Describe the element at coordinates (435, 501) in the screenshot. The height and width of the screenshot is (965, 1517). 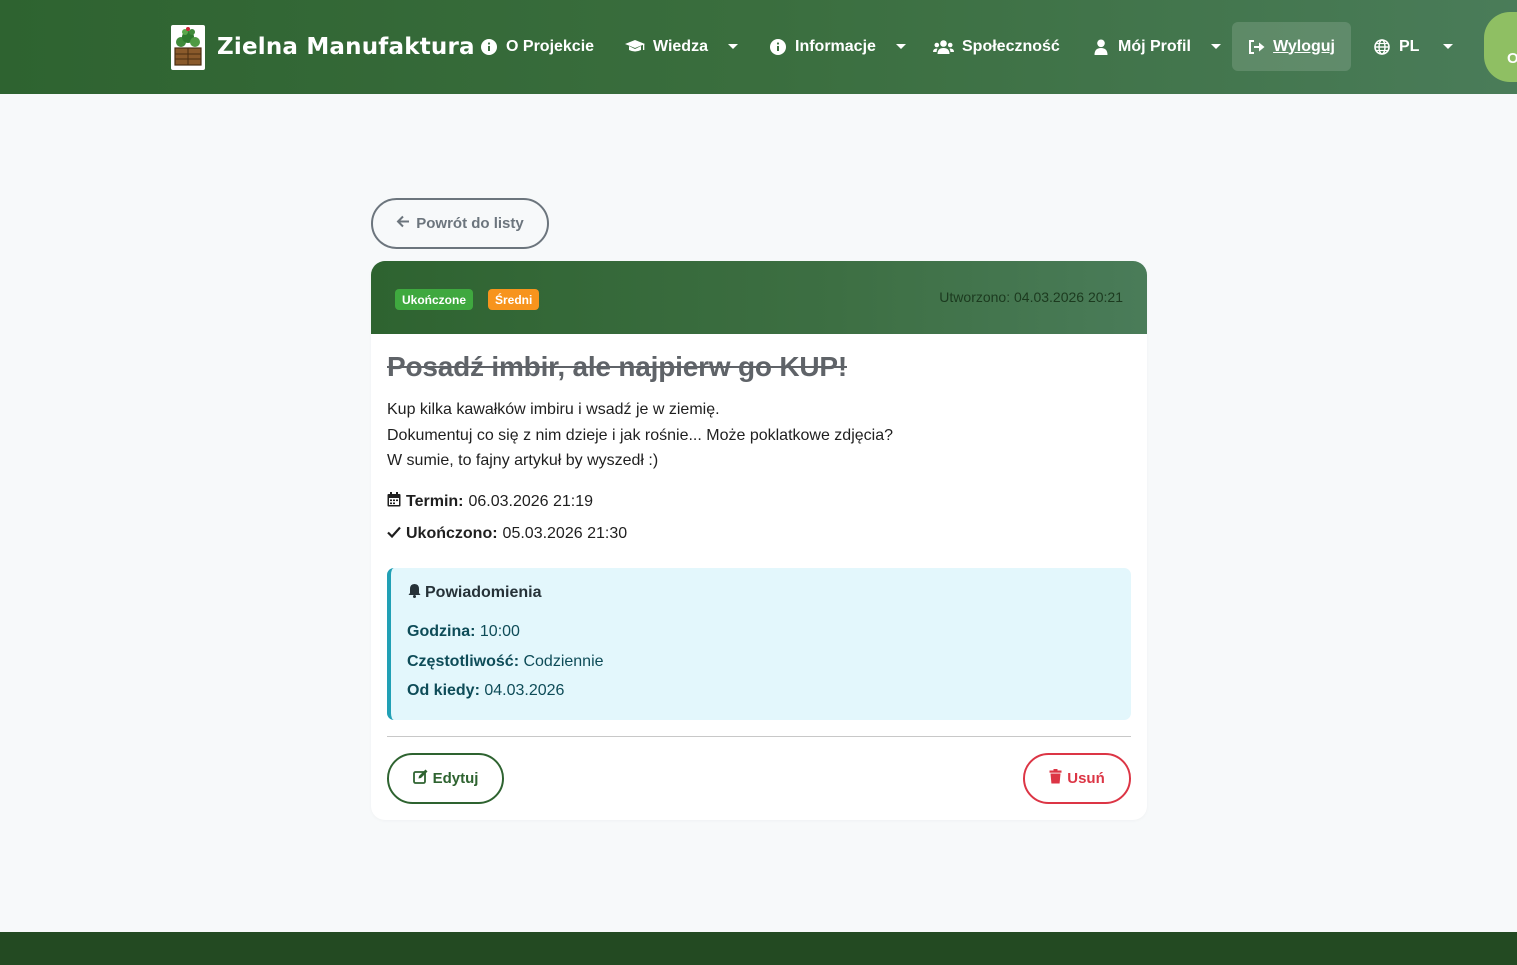
I see `deadline-label: Termin:` at that location.